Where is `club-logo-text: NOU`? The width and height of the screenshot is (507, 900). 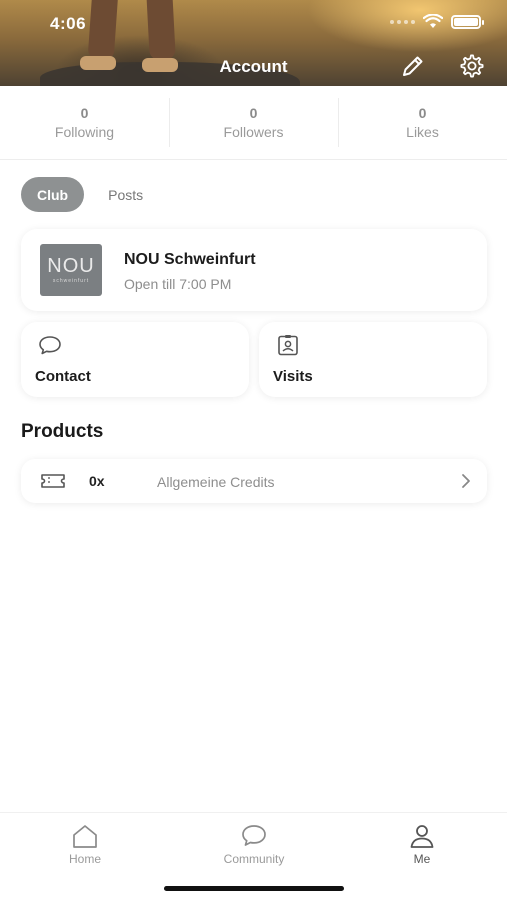 club-logo-text: NOU is located at coordinates (71, 266).